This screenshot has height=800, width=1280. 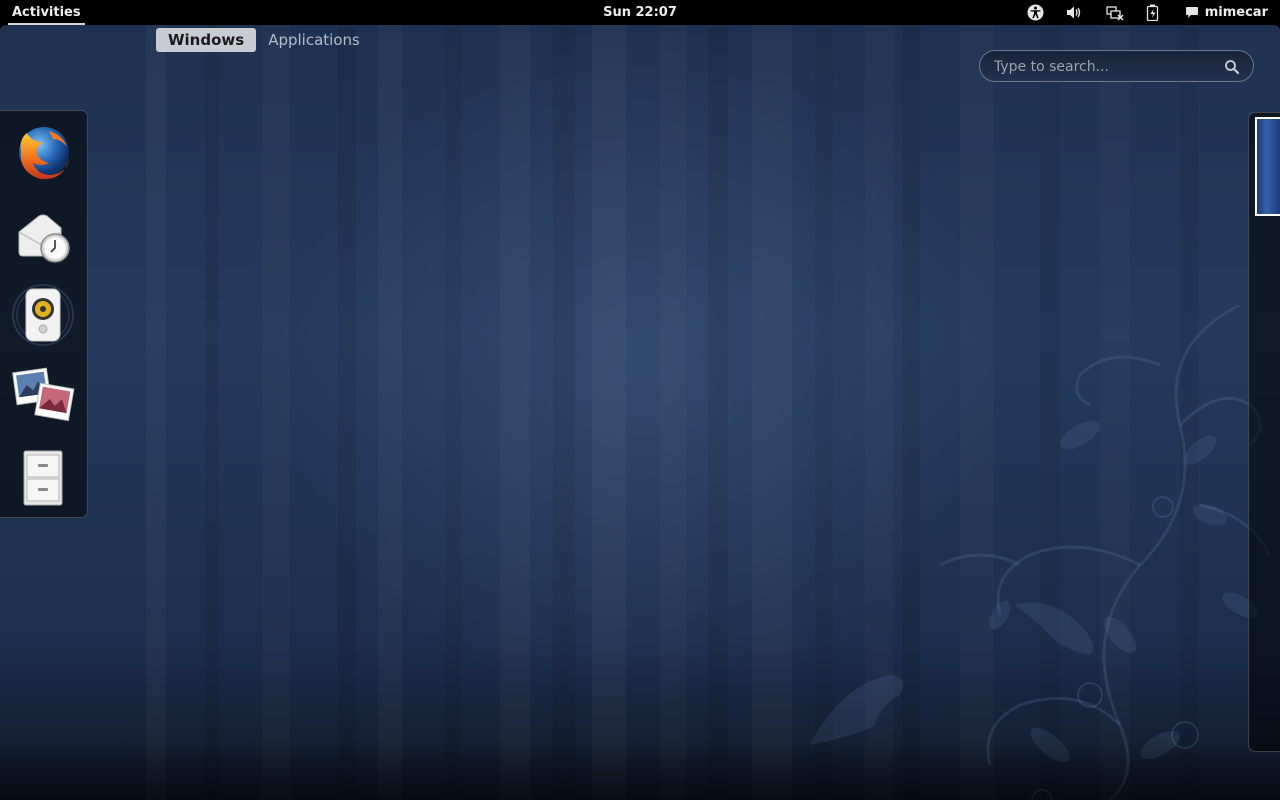 I want to click on search-input, so click(x=1104, y=67).